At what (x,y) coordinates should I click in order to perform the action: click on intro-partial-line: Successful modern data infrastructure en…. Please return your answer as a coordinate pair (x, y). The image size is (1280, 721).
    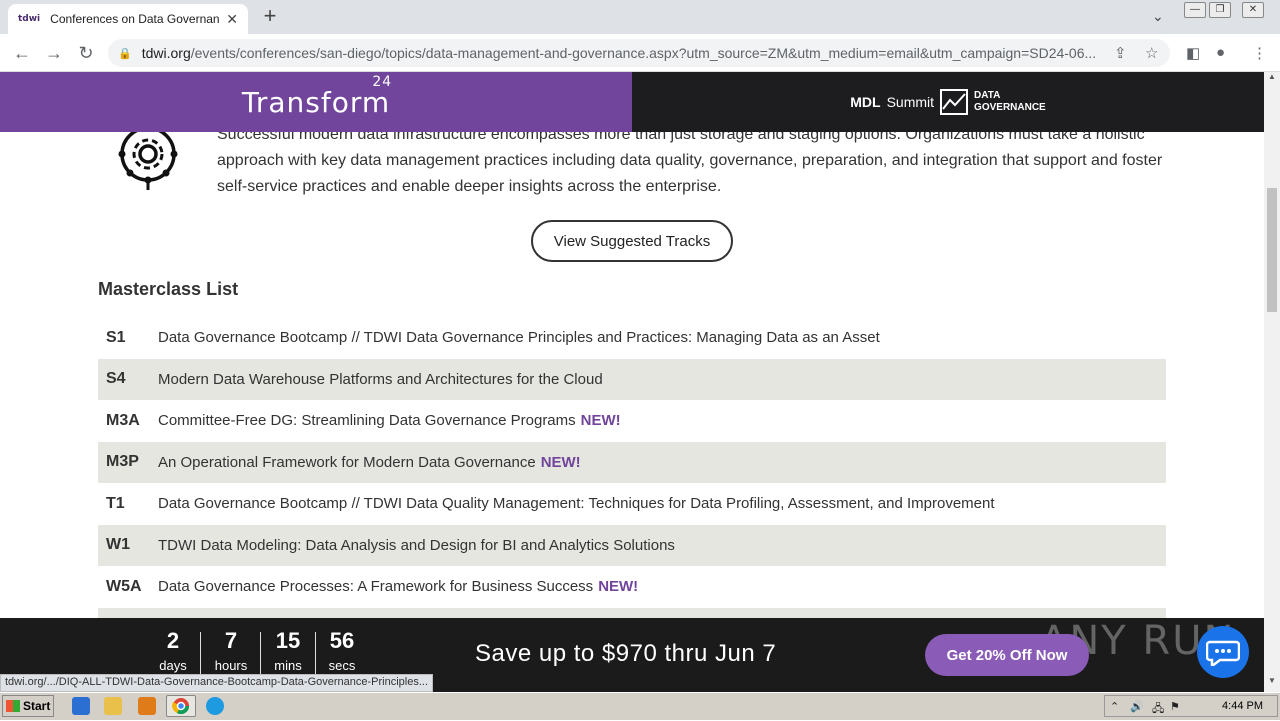
    Looking at the image, I should click on (681, 137).